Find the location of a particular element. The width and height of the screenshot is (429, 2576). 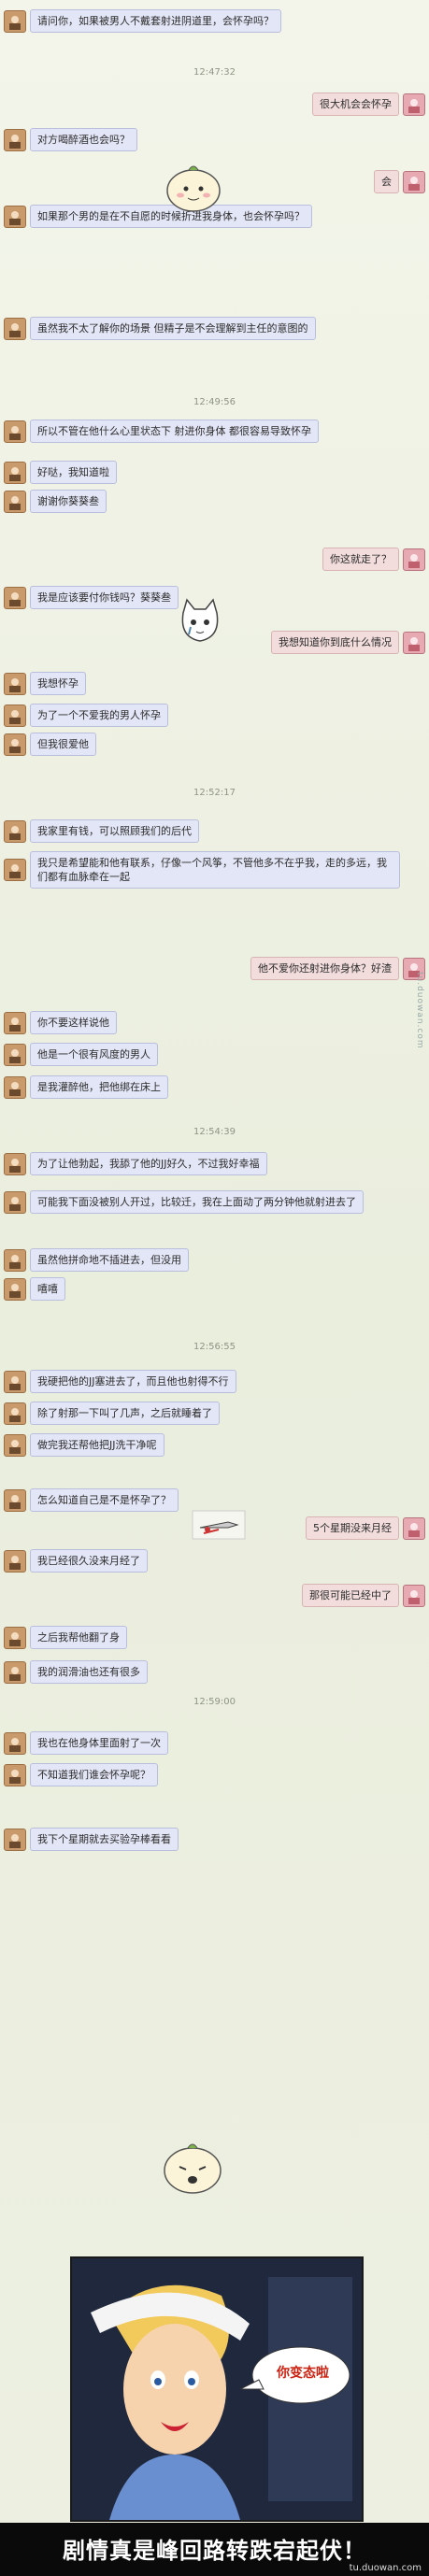

message-bubble: 好哒，我知道啦 is located at coordinates (74, 473).